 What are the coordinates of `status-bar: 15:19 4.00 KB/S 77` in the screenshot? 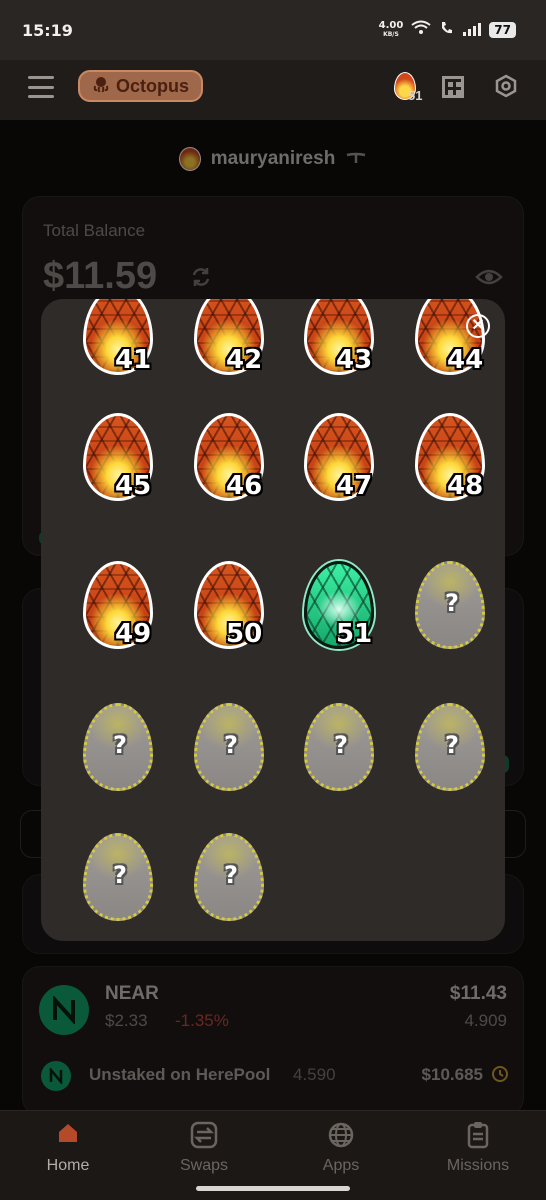 It's located at (273, 30).